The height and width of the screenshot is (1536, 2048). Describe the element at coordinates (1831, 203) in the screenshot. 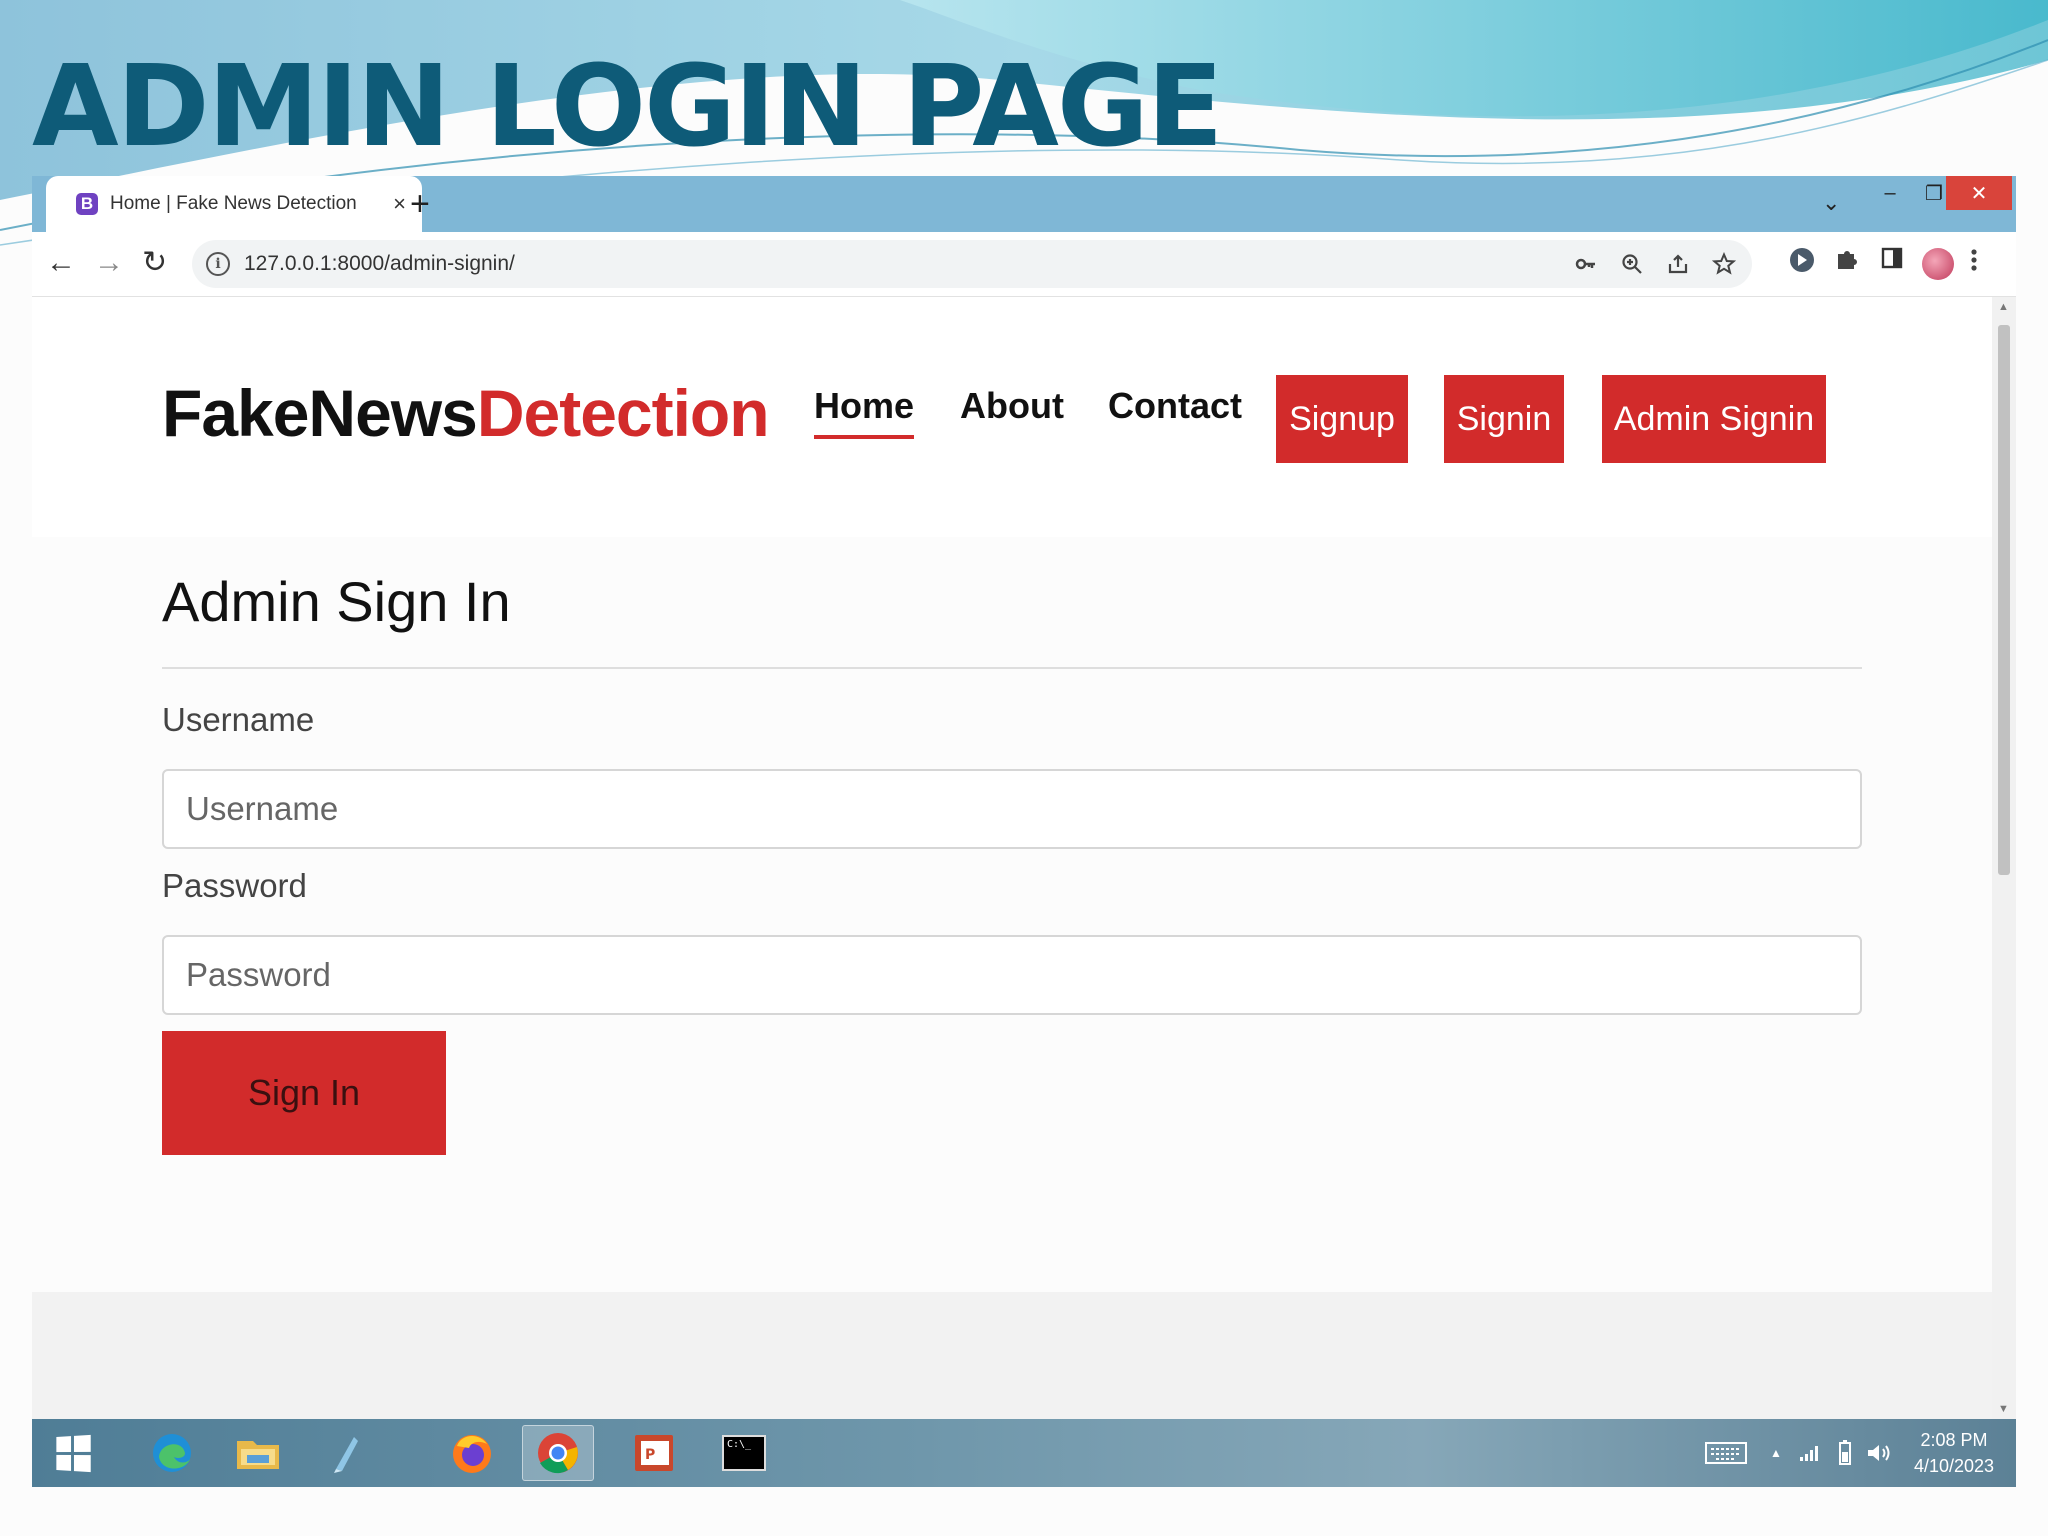

I see `tab-search-icon: ⌄` at that location.